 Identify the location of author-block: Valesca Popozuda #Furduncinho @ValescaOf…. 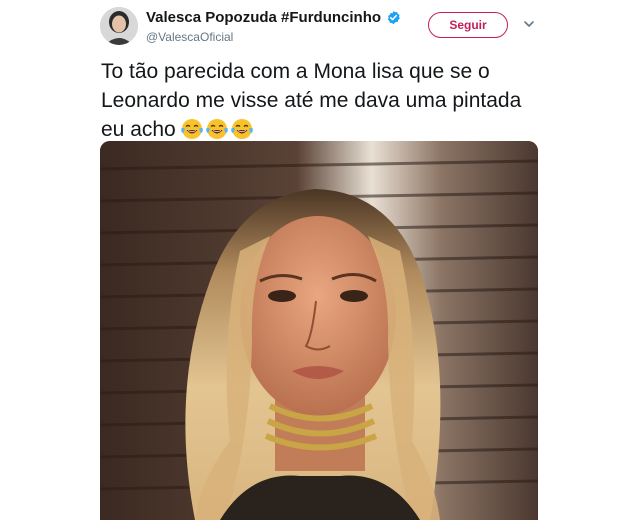
(273, 26).